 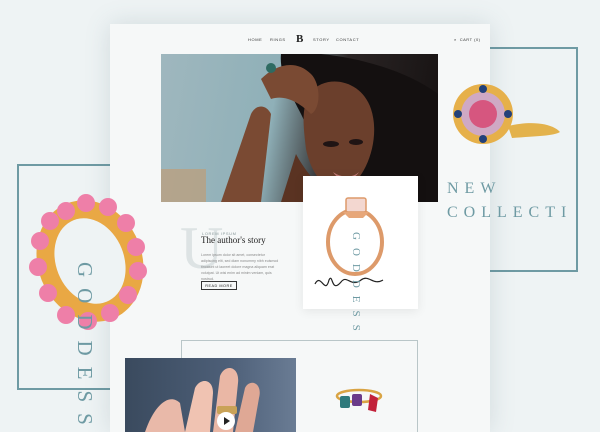 I want to click on vertical-goddess-text: GODDESS, so click(x=85, y=347).